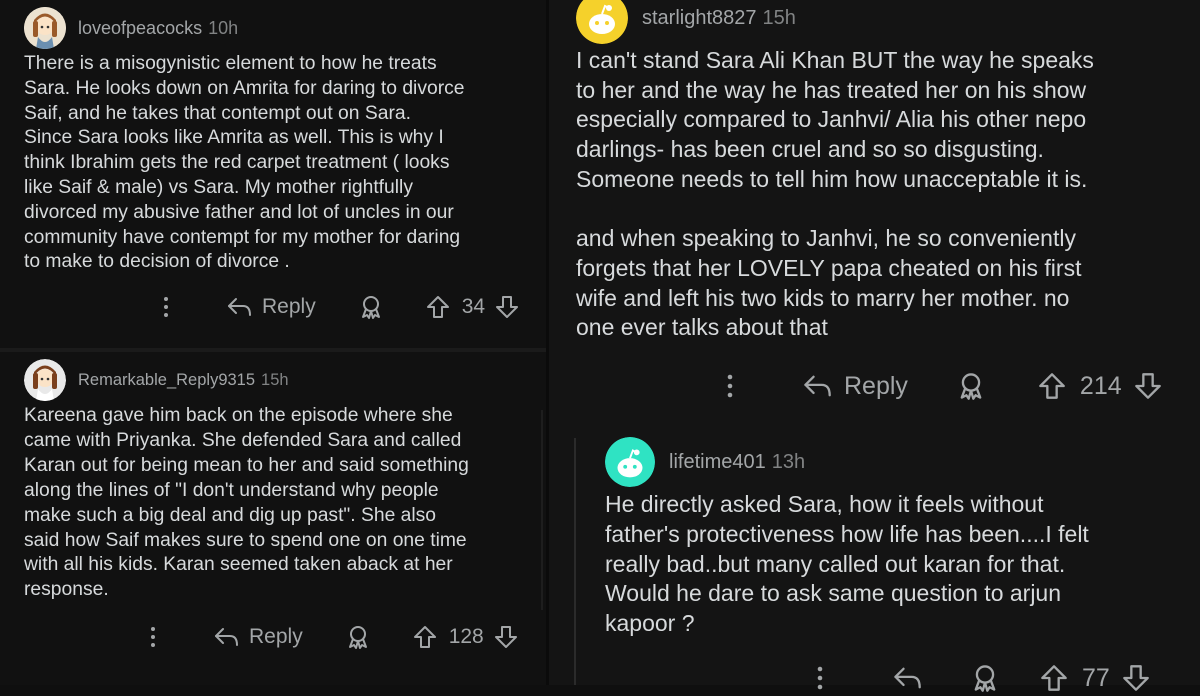 This screenshot has height=696, width=1200. Describe the element at coordinates (717, 462) in the screenshot. I see `username: lifetime401` at that location.